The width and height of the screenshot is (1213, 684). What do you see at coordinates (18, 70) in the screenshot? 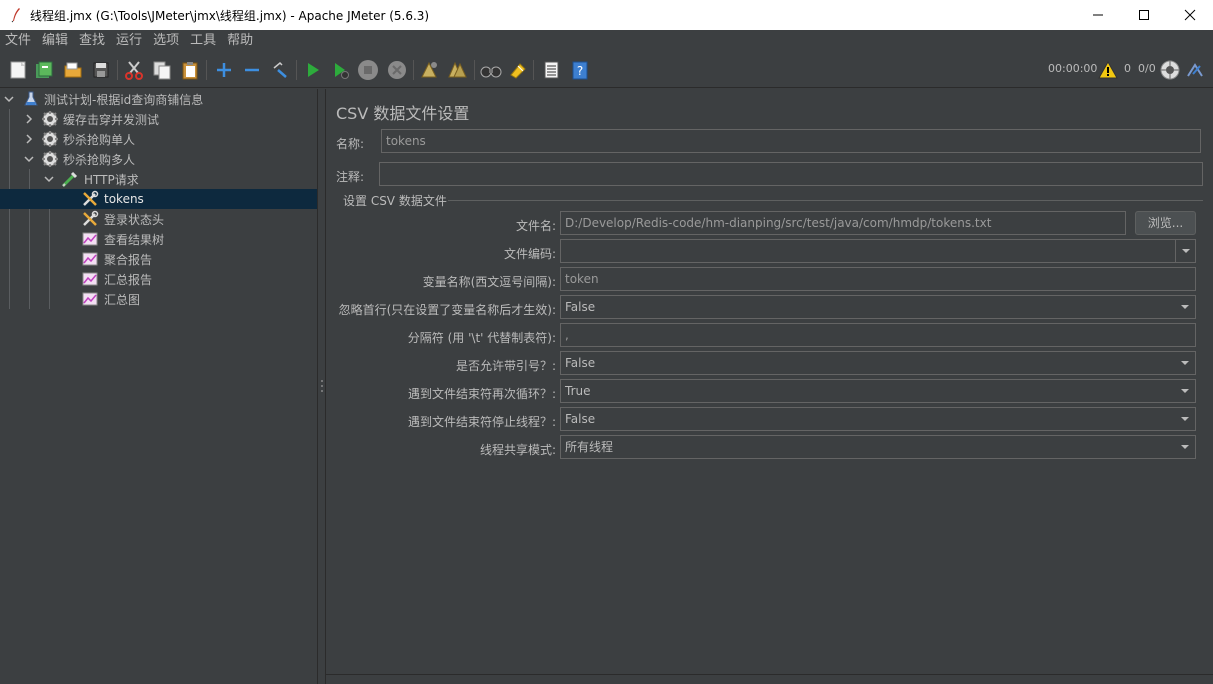
I see `new-icon` at bounding box center [18, 70].